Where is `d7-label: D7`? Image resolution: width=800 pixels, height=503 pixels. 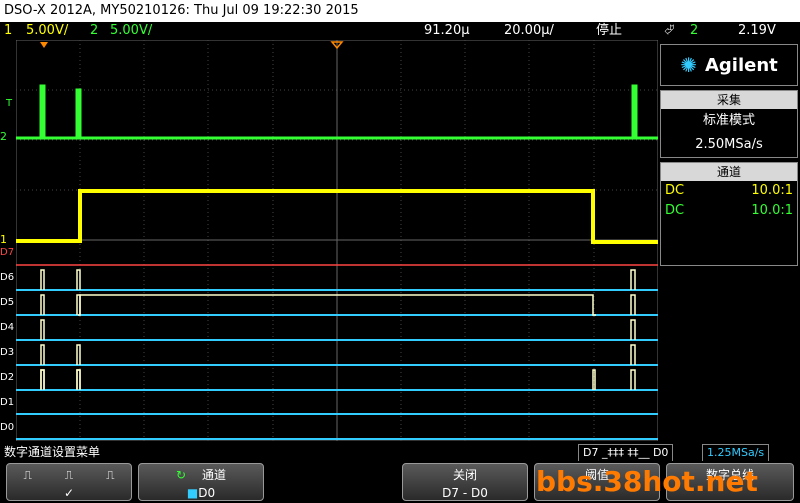 d7-label: D7 is located at coordinates (7, 252).